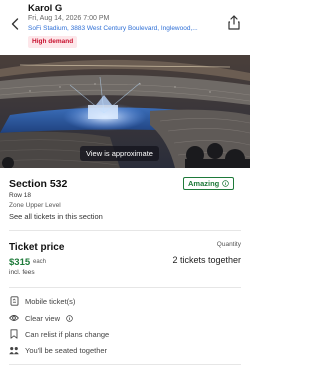 The height and width of the screenshot is (368, 320). What do you see at coordinates (228, 244) in the screenshot?
I see `quantity-label: Quantity` at bounding box center [228, 244].